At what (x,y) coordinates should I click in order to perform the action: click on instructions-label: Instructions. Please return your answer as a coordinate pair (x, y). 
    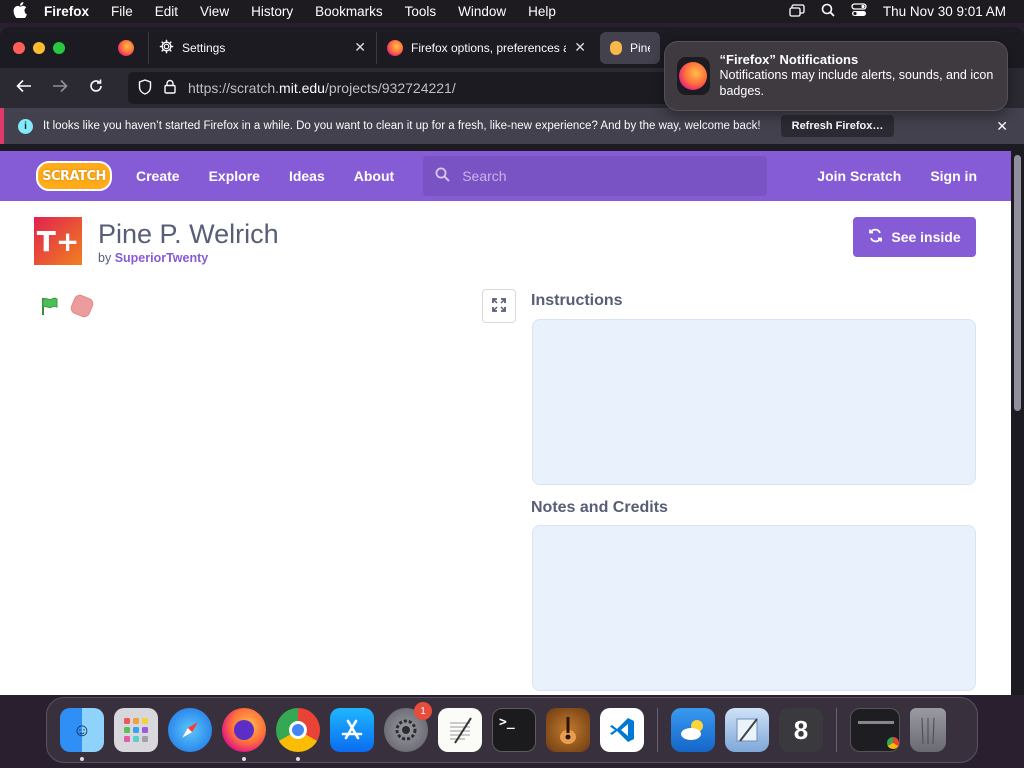
    Looking at the image, I should click on (577, 300).